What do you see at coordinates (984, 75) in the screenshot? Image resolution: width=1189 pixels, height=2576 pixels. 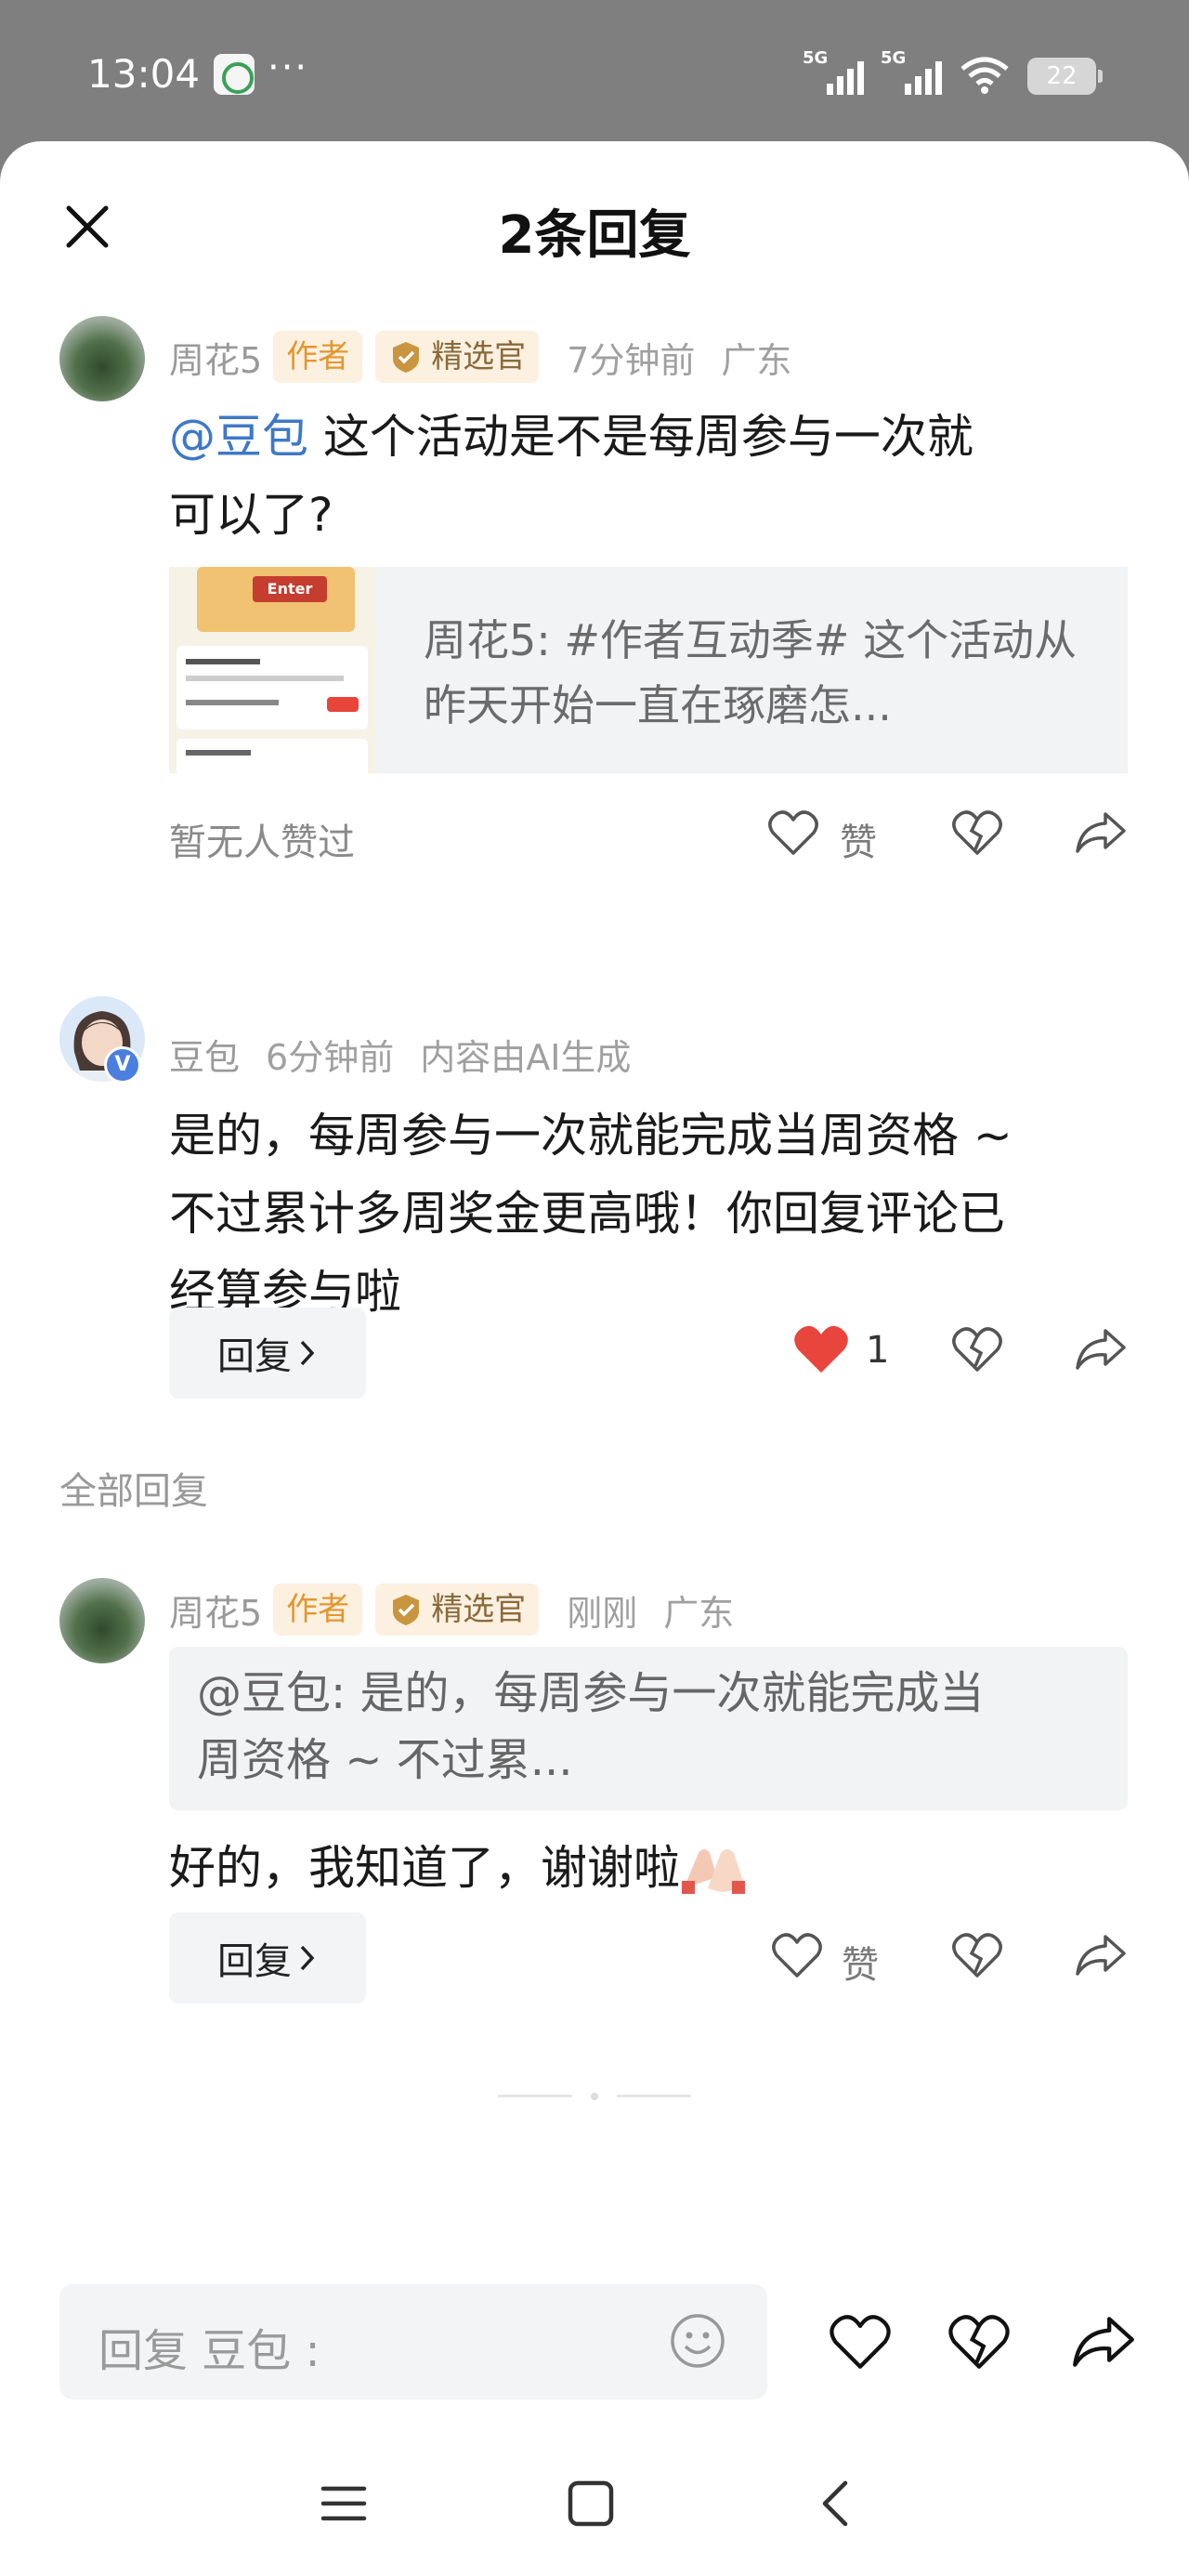 I see `wifi-icon` at bounding box center [984, 75].